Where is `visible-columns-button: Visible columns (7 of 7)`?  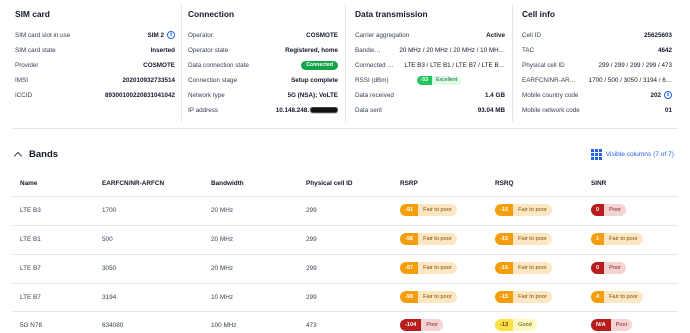
visible-columns-button: Visible columns (7 of 7) is located at coordinates (632, 154).